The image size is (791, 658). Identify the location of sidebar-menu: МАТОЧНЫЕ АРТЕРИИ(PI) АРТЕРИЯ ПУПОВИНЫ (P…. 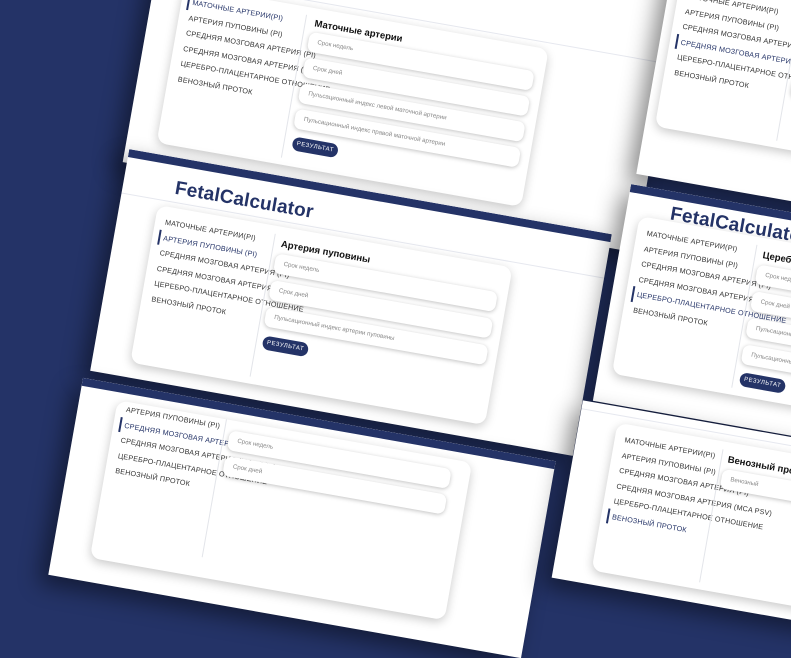
(730, 53).